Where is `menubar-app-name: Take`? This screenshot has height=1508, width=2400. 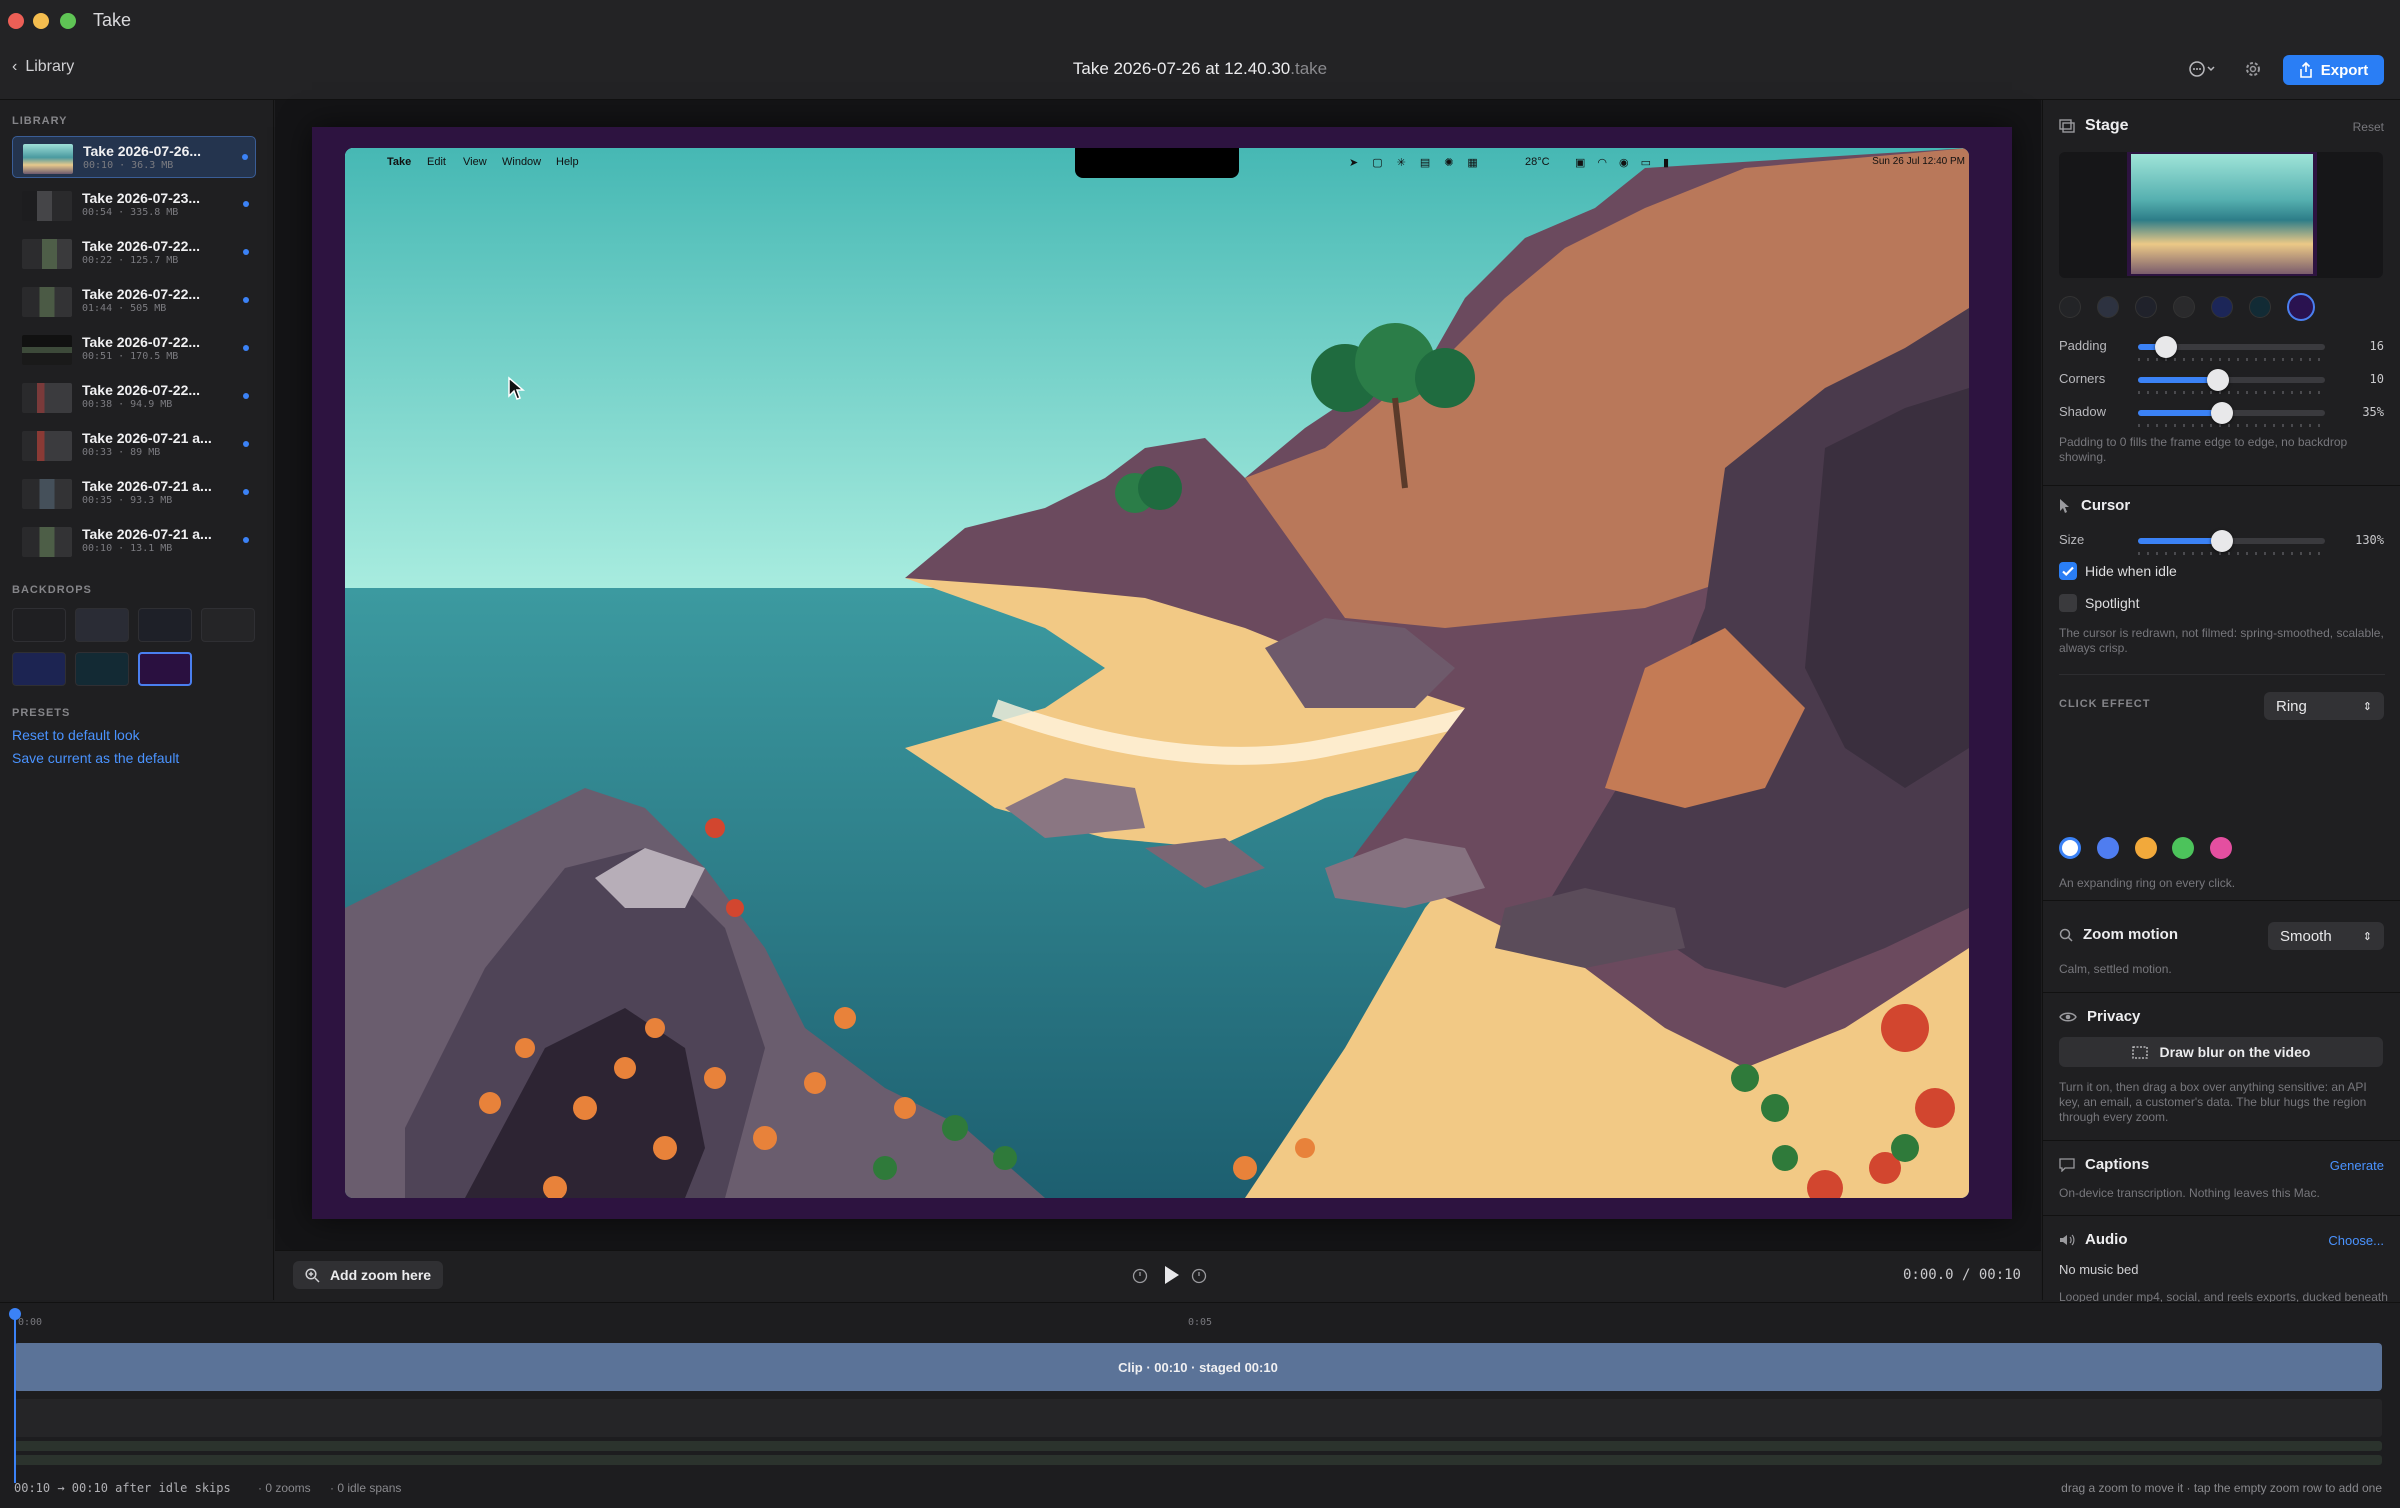
menubar-app-name: Take is located at coordinates (399, 162).